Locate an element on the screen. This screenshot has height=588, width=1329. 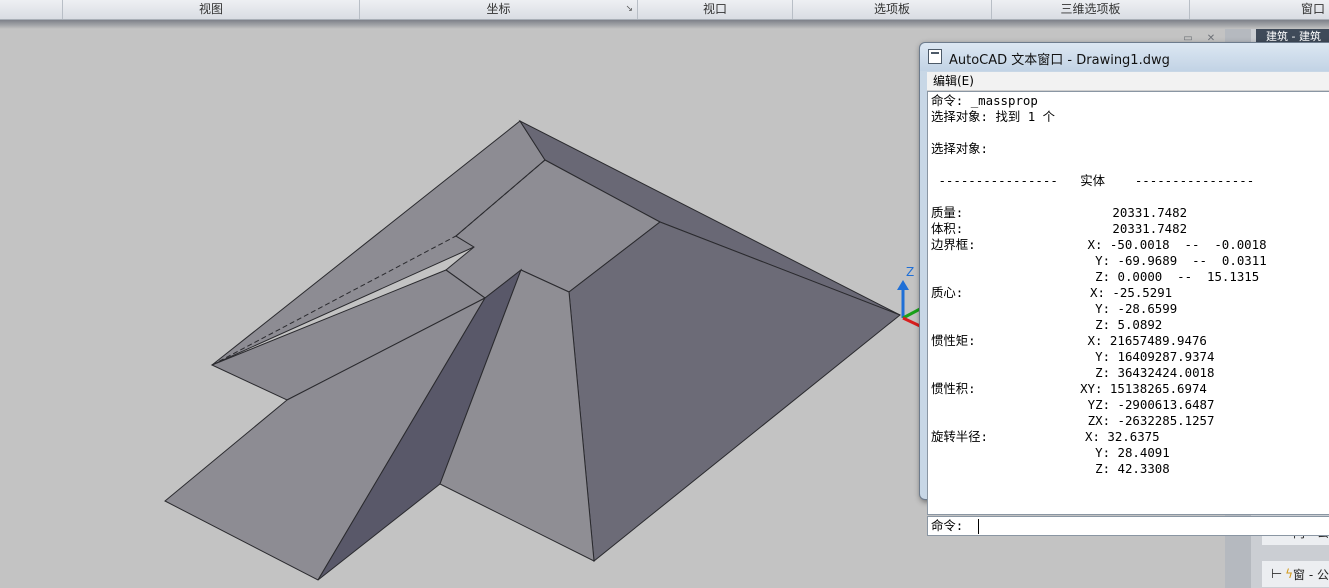
ribbon-panel-window: 窗口 is located at coordinates (1259, 9).